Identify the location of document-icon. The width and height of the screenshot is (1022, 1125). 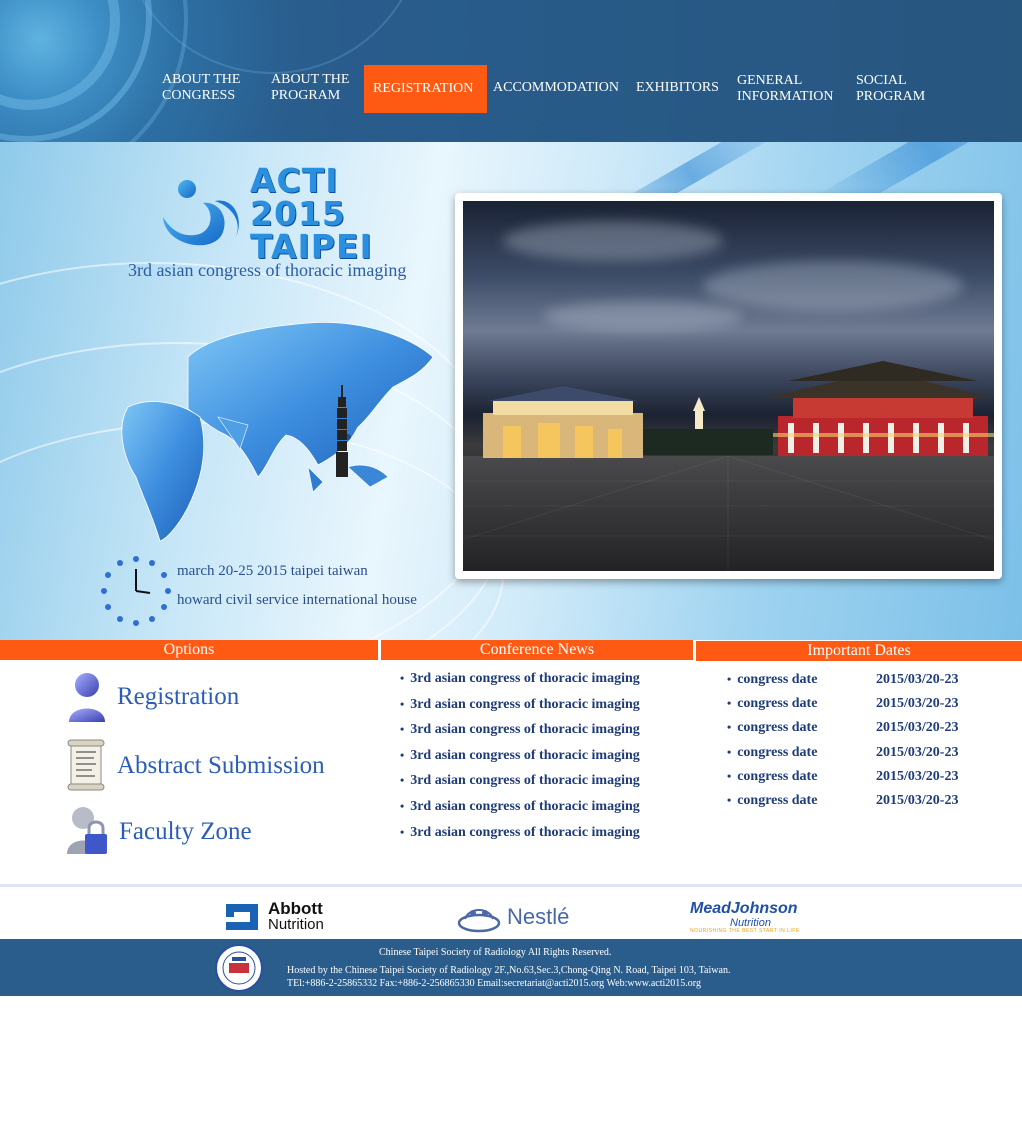
(86, 765).